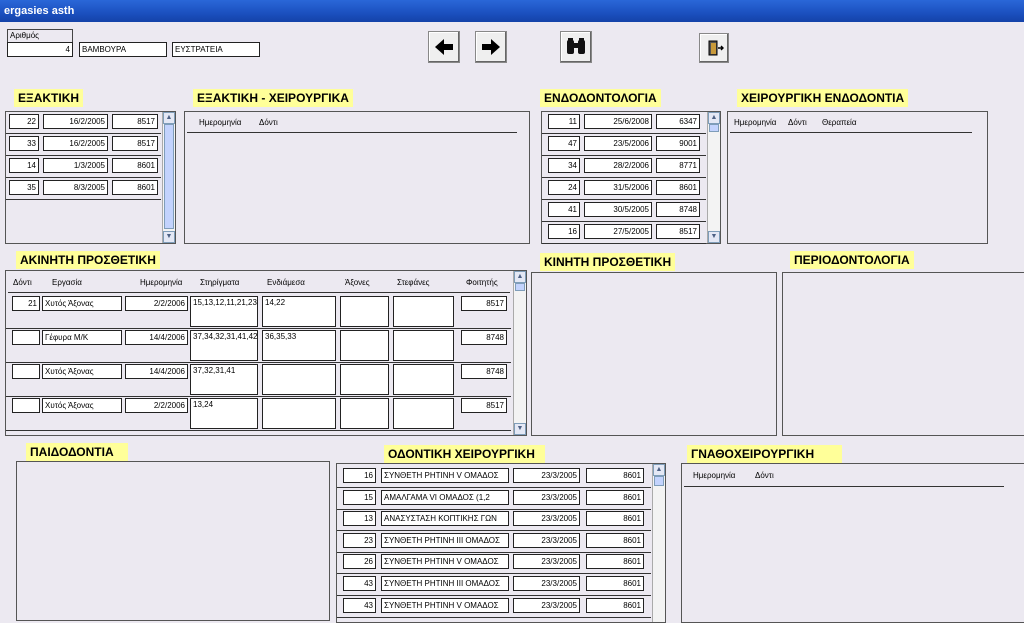 This screenshot has height=623, width=1024. Describe the element at coordinates (224, 345) in the screenshot. I see `abutments-cell: 37,34,32,31,41,42` at that location.